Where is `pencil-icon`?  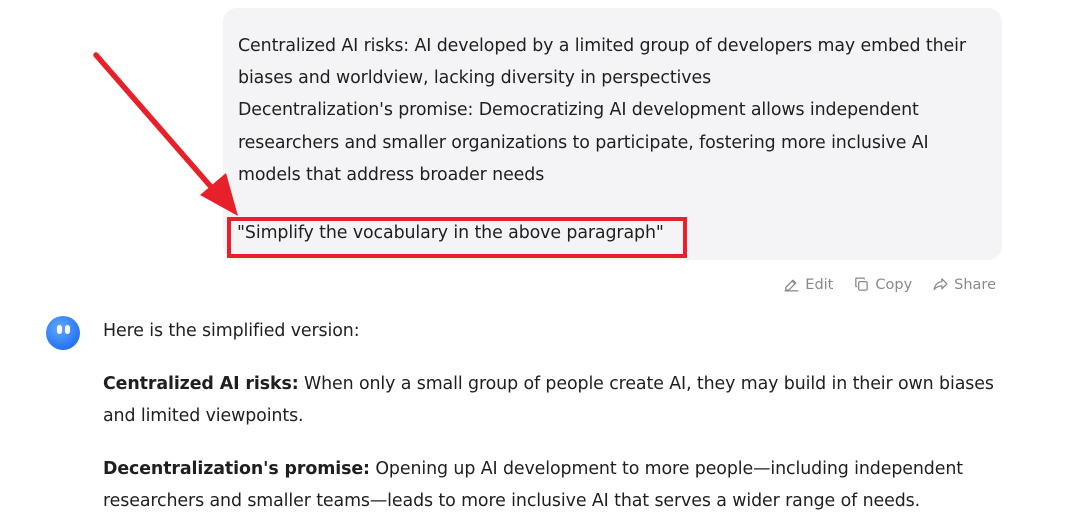 pencil-icon is located at coordinates (791, 285).